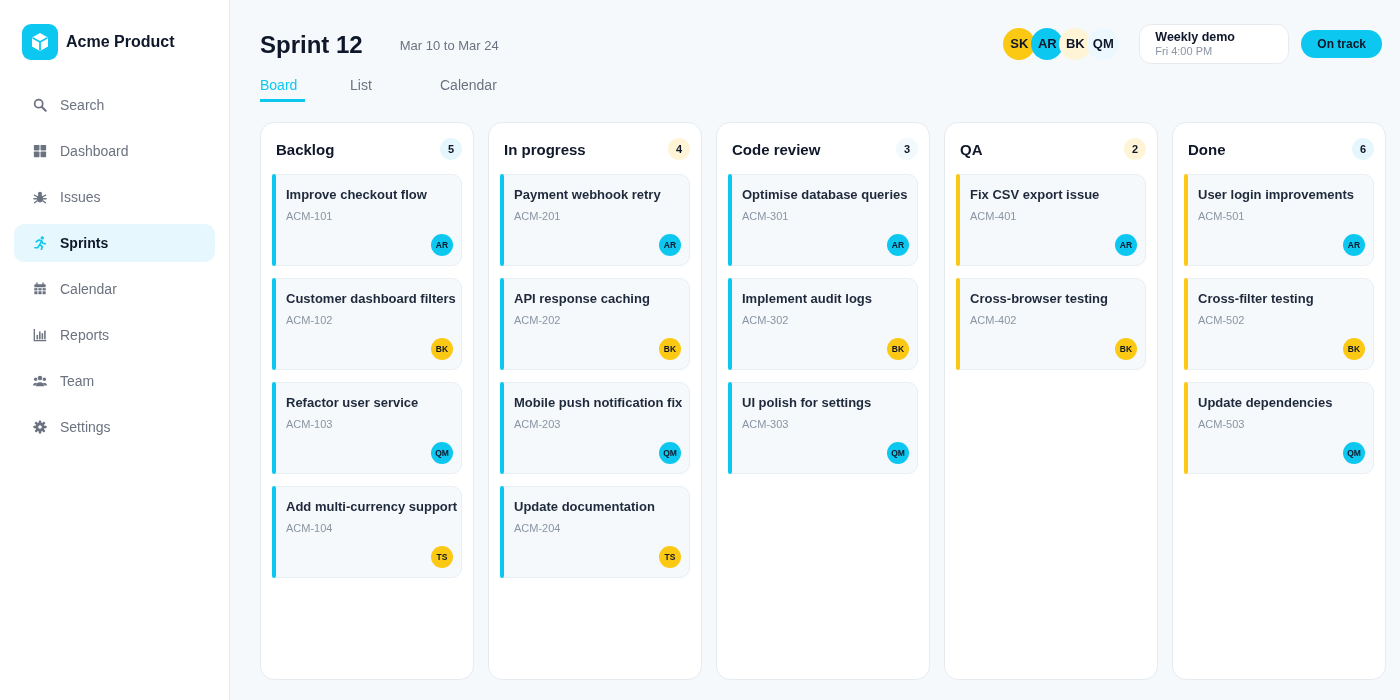 The image size is (1400, 700). I want to click on grid-icon, so click(40, 151).